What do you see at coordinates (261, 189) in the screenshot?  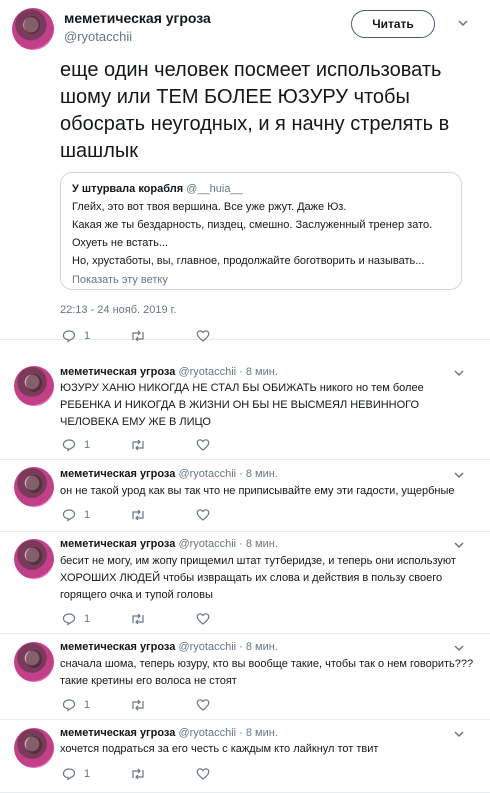 I see `quoted-tweet-header: У штурвала корабля @__huia__` at bounding box center [261, 189].